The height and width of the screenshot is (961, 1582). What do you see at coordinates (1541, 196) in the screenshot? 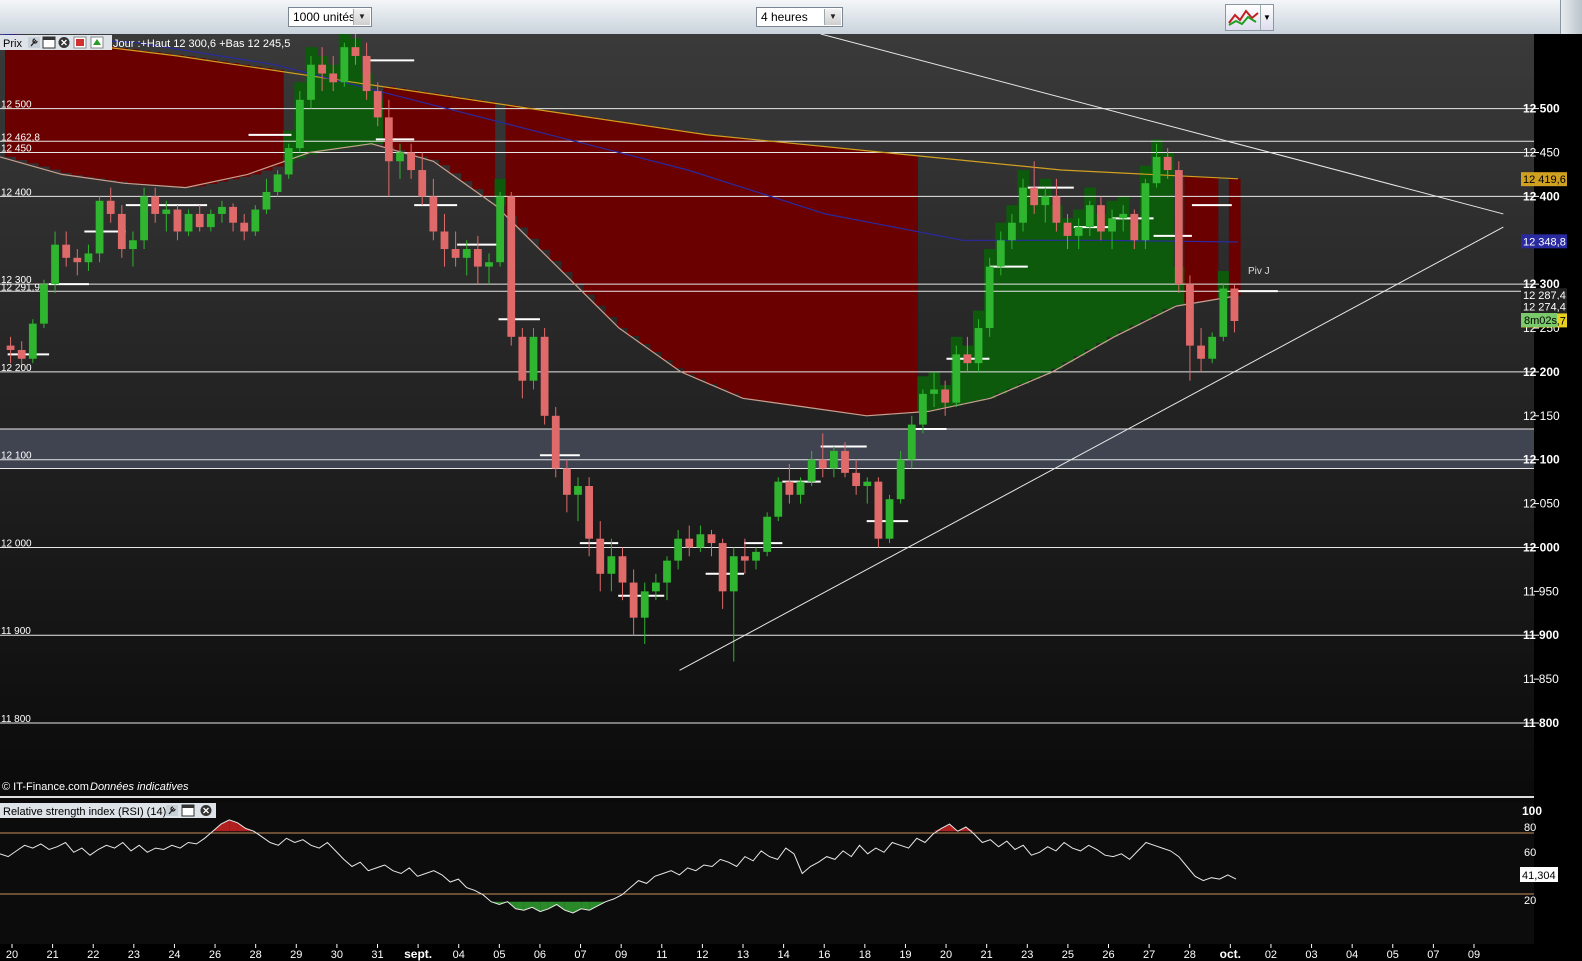
I see `y-tick-label: 12 400` at bounding box center [1541, 196].